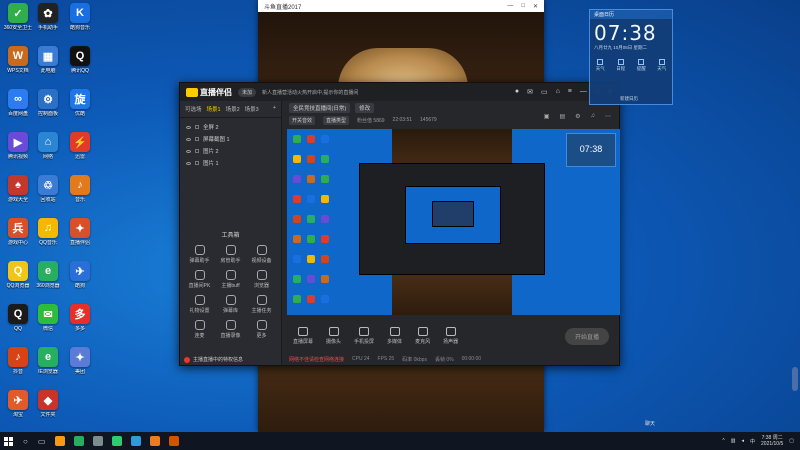 Image resolution: width=800 pixels, height=450 pixels. What do you see at coordinates (80, 66) in the screenshot?
I see `desktop-icon: Q 腾讯QQ` at bounding box center [80, 66].